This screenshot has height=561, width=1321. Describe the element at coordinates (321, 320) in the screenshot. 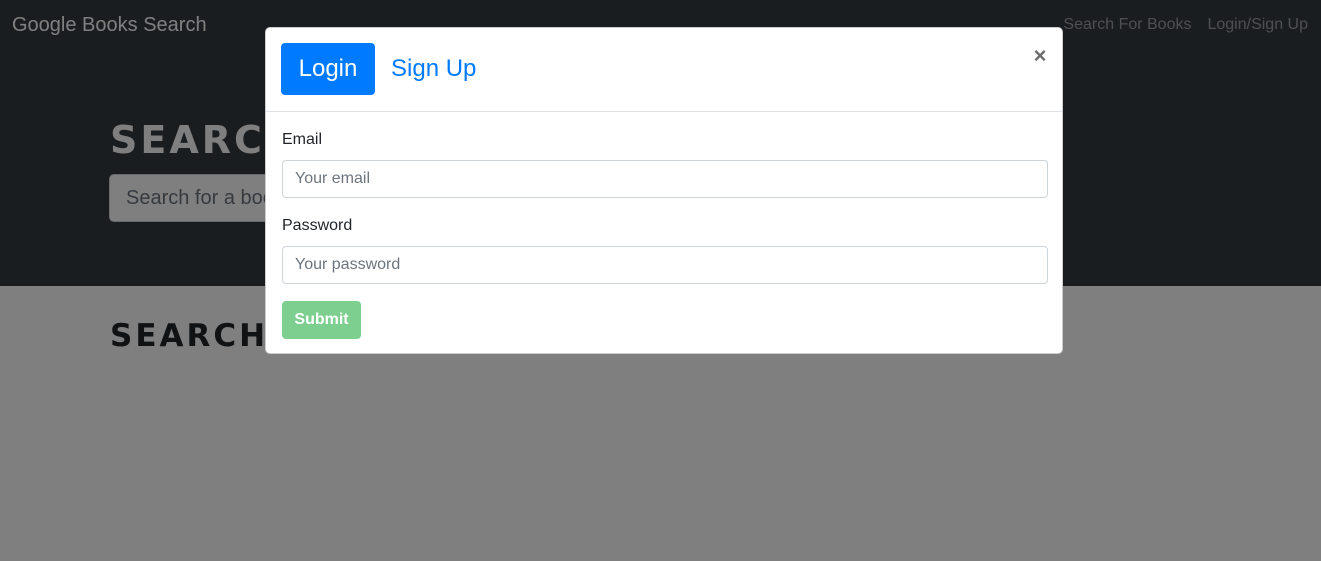

I see `submit-button: Submit` at that location.